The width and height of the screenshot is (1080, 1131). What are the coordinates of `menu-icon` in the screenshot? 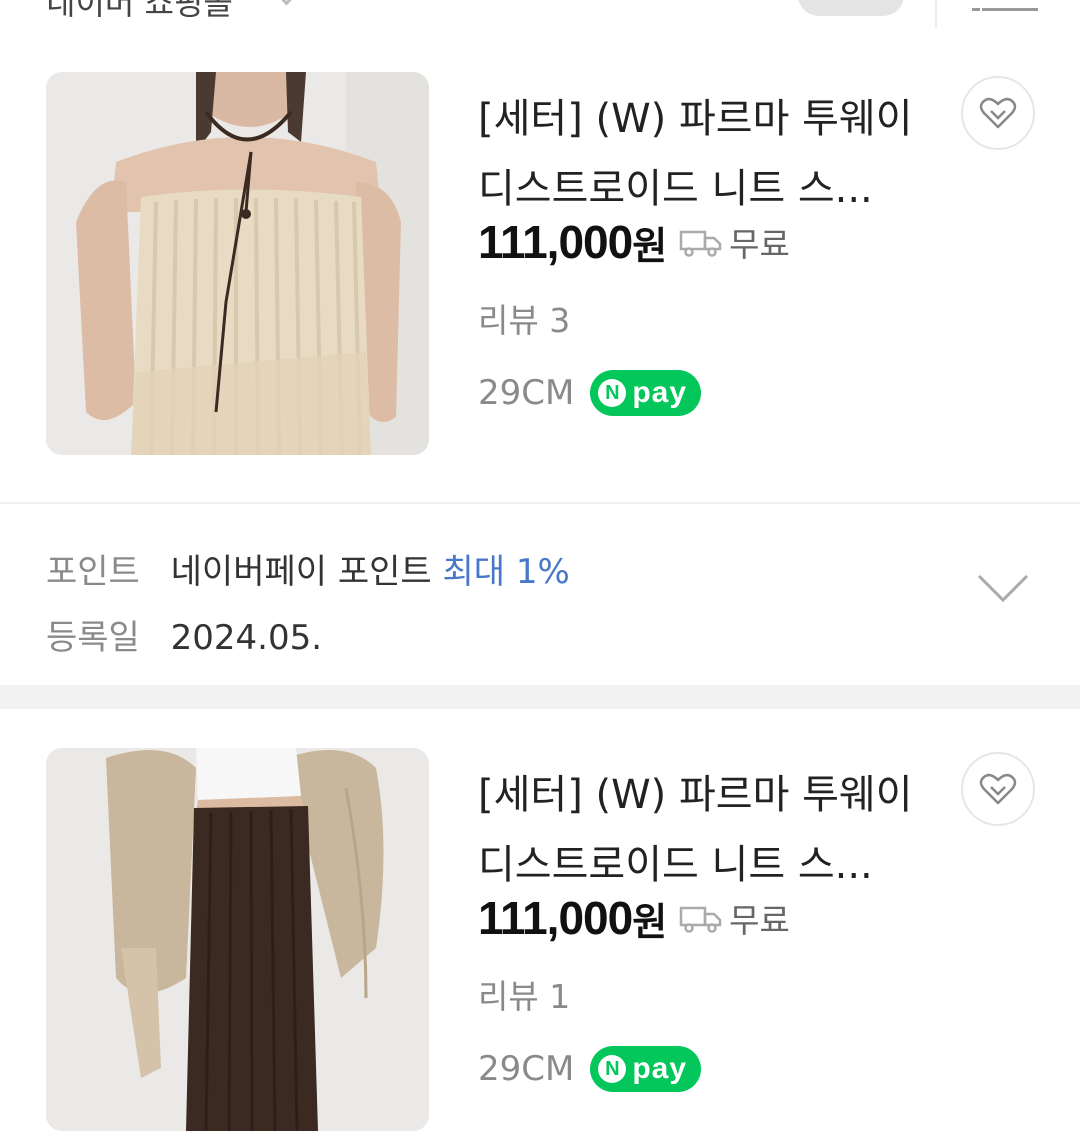 It's located at (1005, 8).